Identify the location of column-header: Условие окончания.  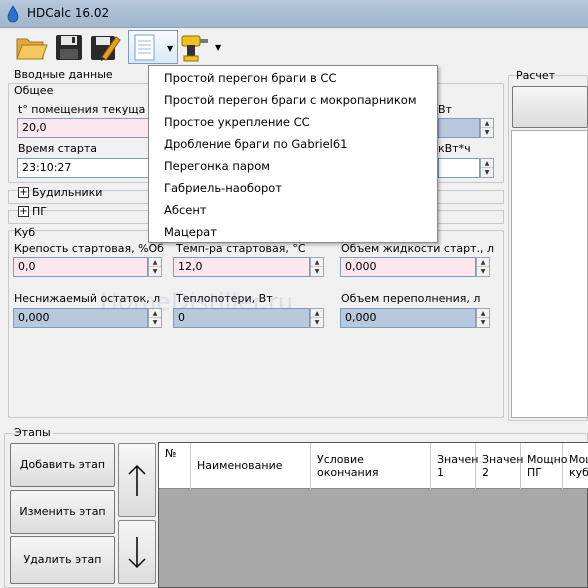
(371, 466).